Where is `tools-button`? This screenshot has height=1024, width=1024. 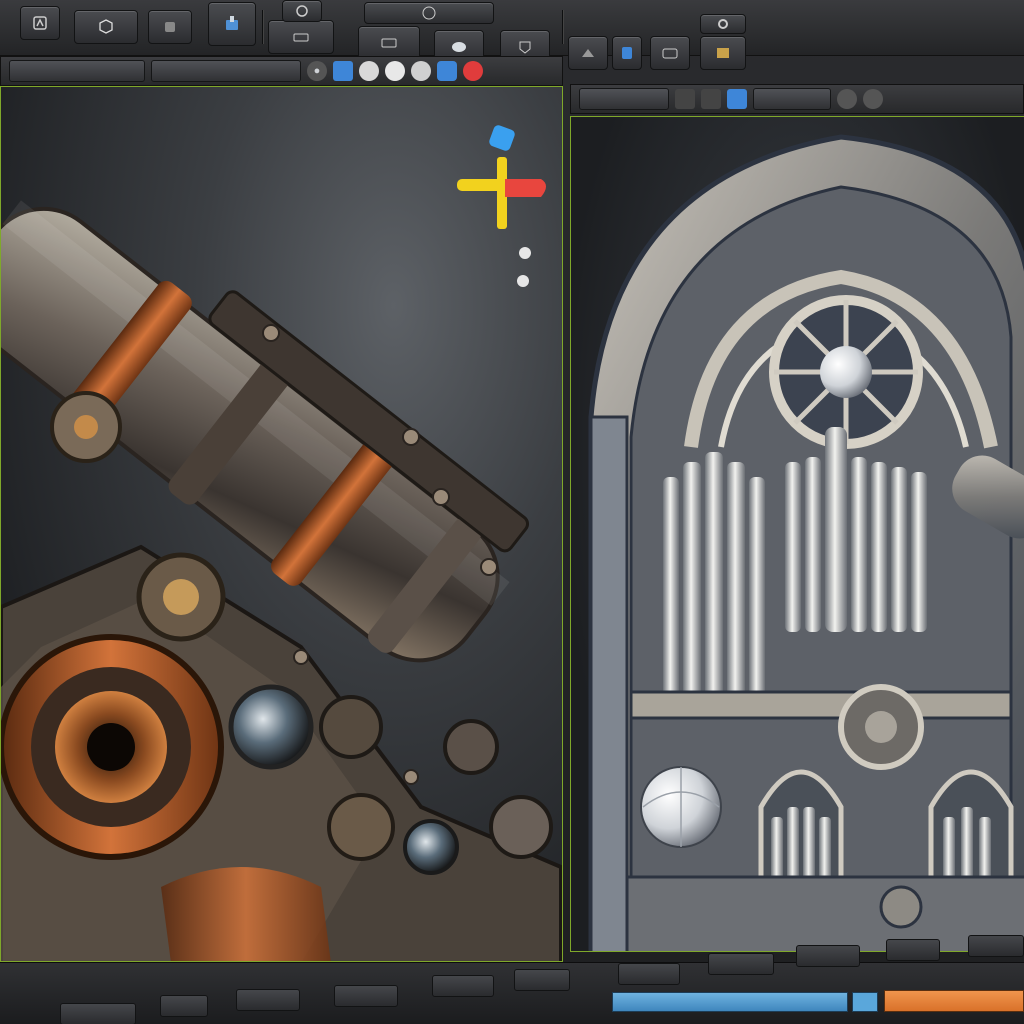 tools-button is located at coordinates (302, 11).